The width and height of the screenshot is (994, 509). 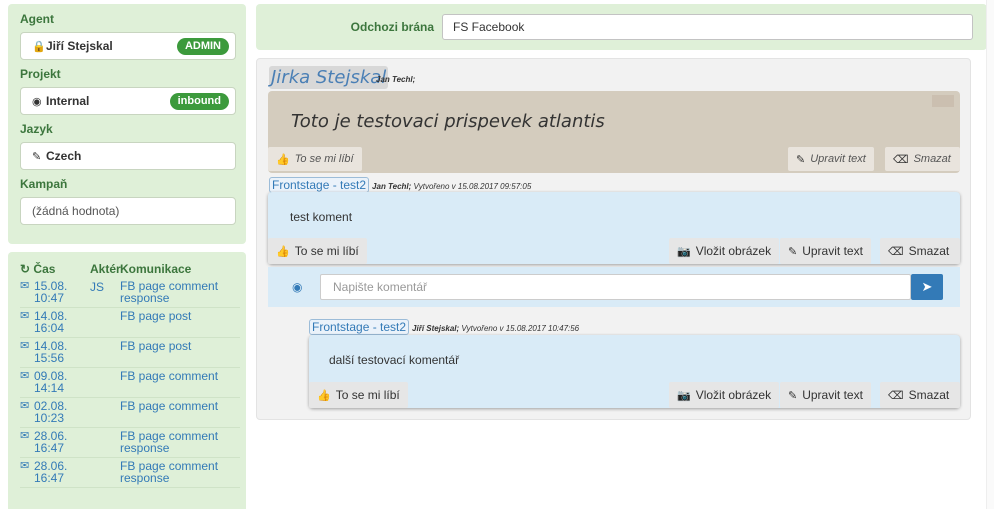 I want to click on lock-icon: 🔒, so click(x=39, y=46).